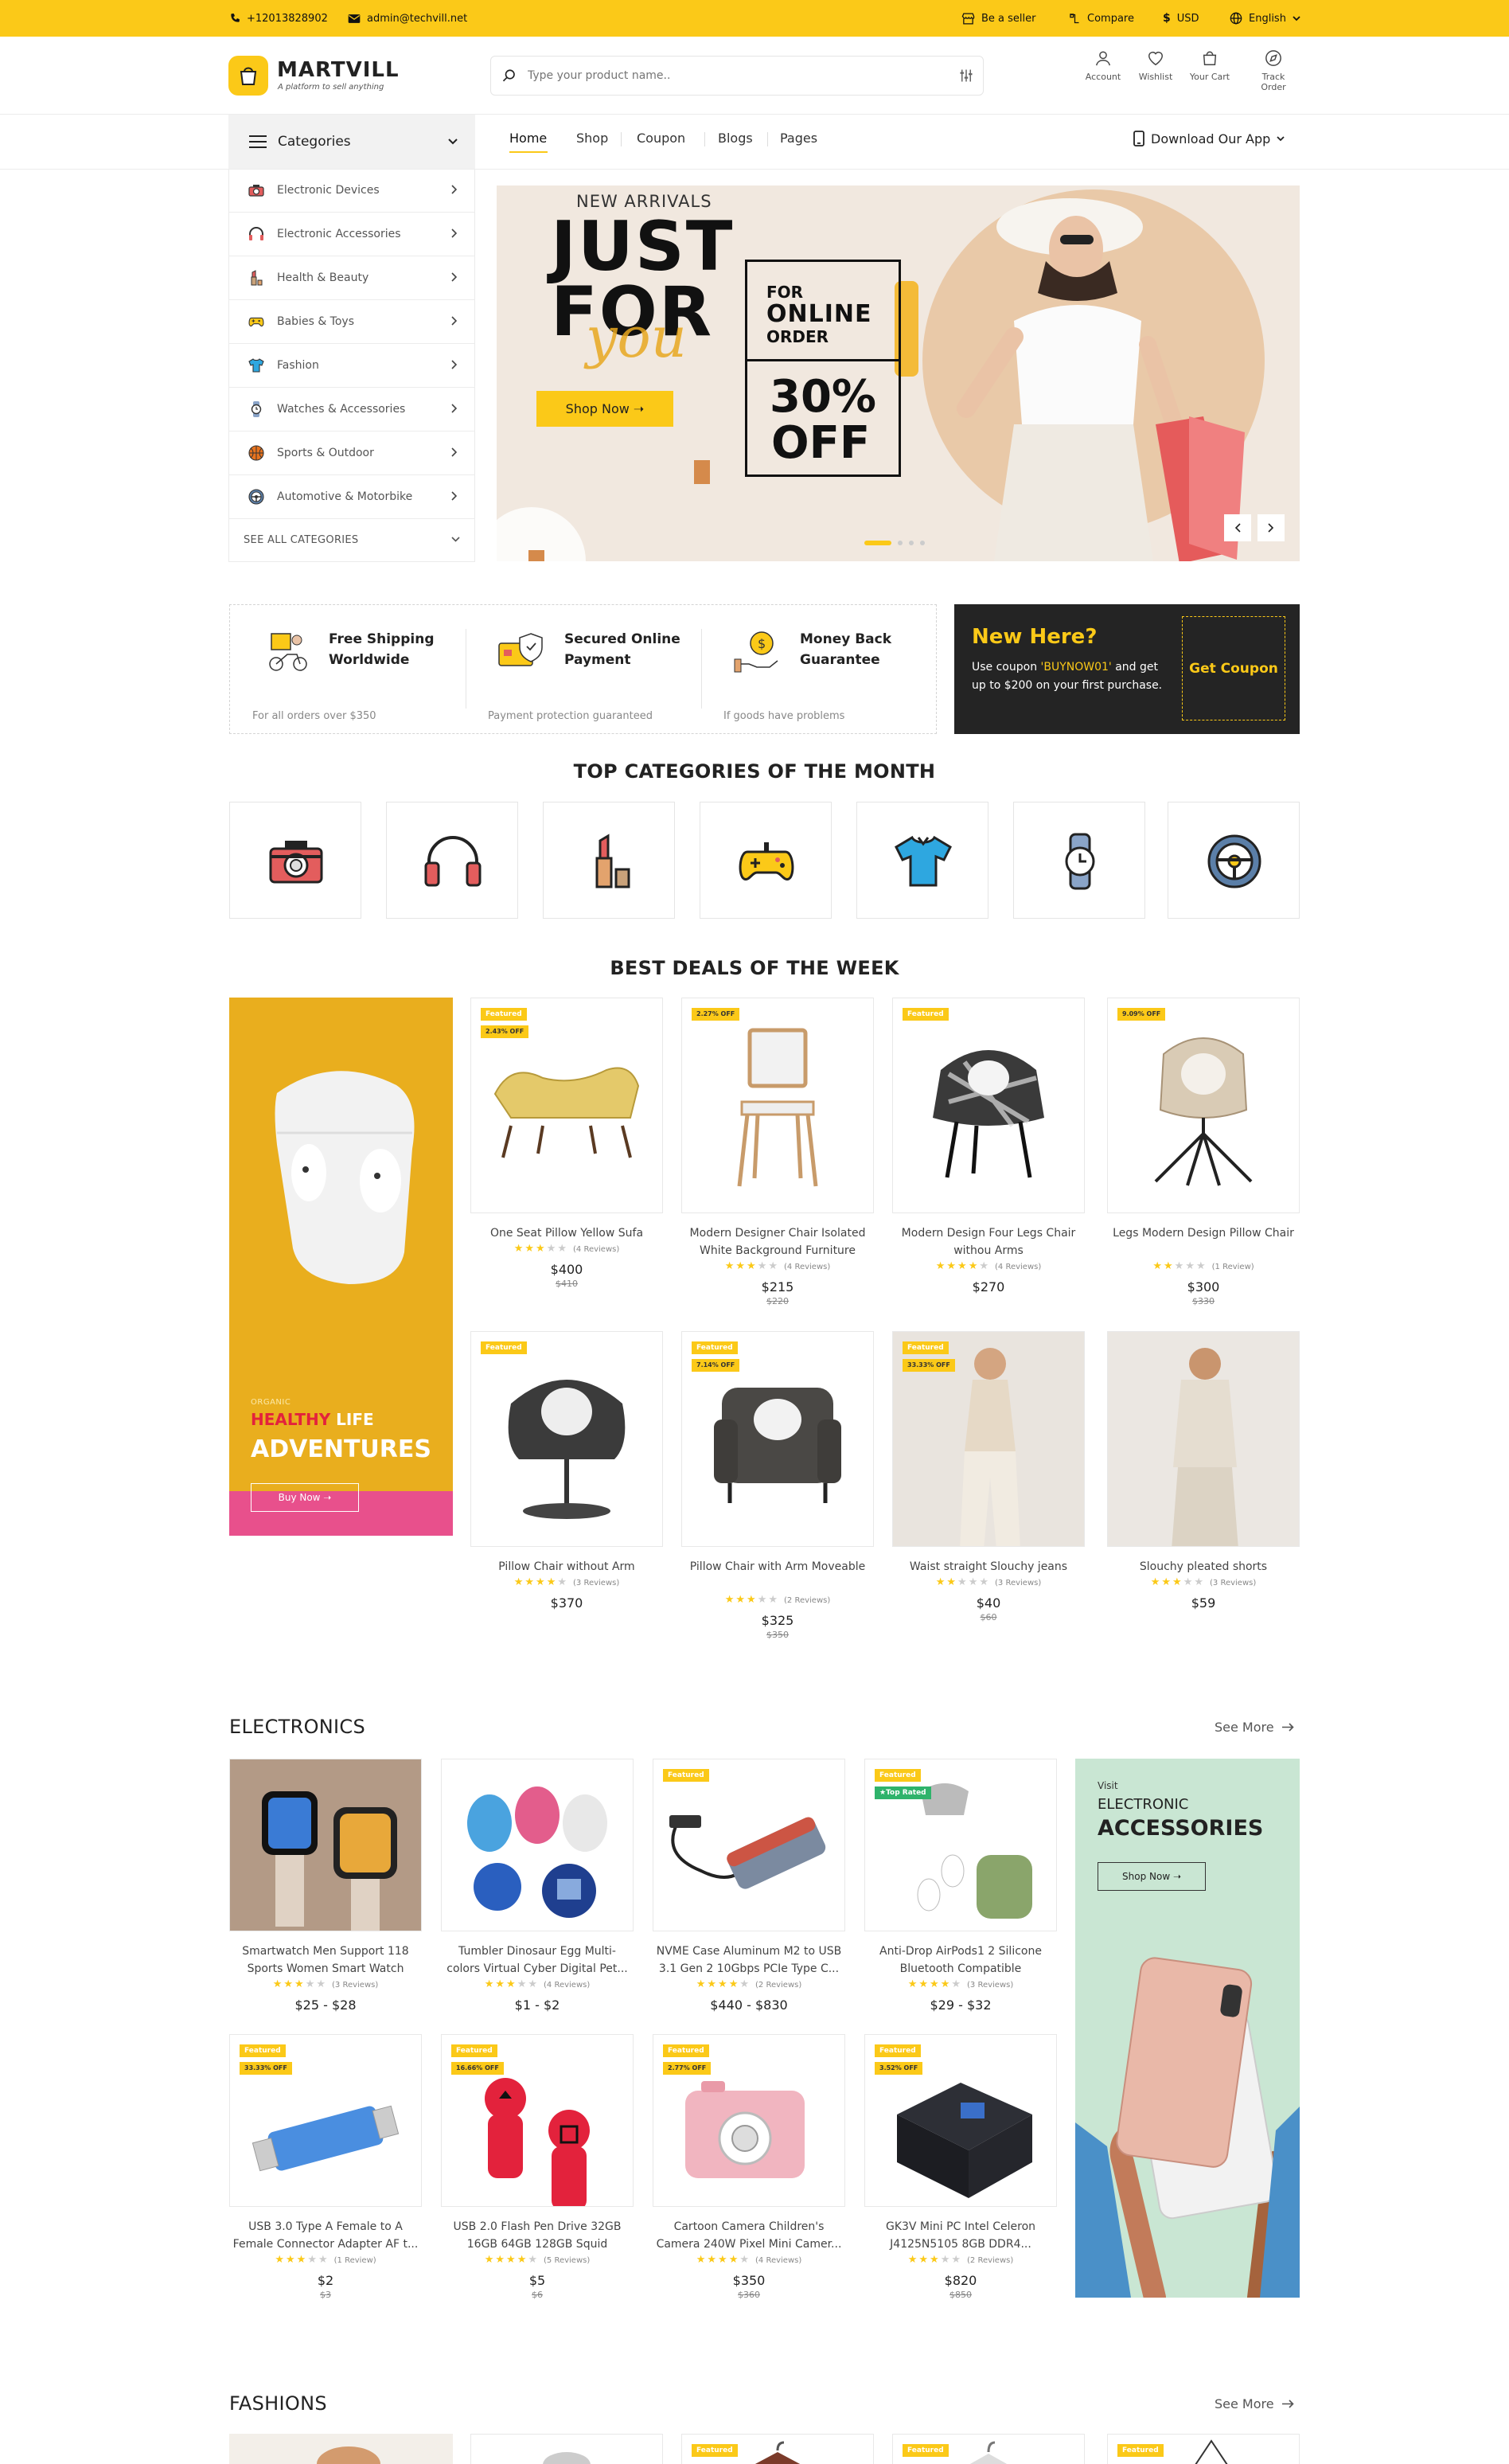  Describe the element at coordinates (1152, 1877) in the screenshot. I see `promo-shop-now-button: Shop Now ➝` at that location.